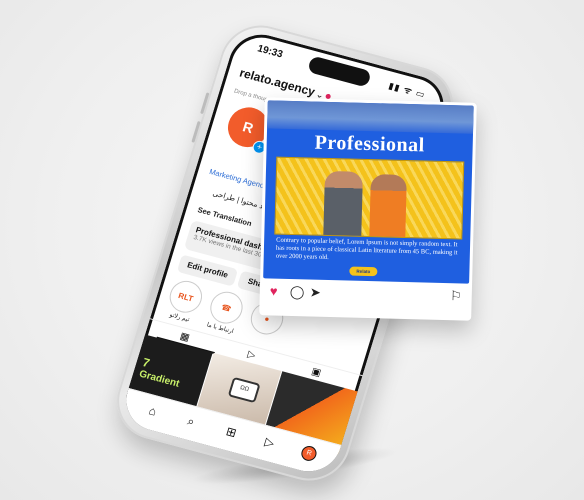 The height and width of the screenshot is (500, 584). Describe the element at coordinates (370, 117) in the screenshot. I see `post-background-photo` at that location.